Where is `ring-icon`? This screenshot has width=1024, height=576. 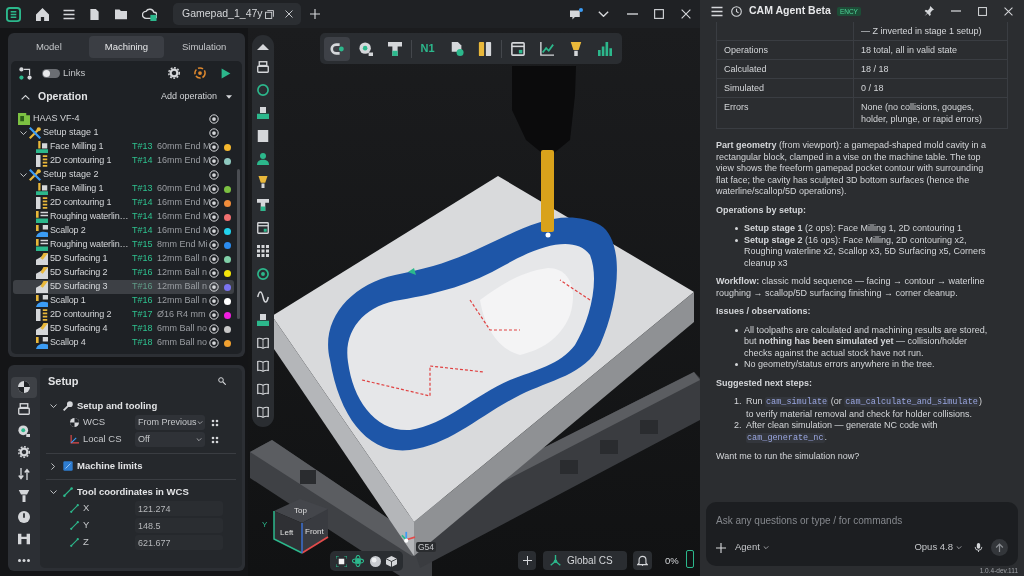
ring-icon is located at coordinates (263, 90).